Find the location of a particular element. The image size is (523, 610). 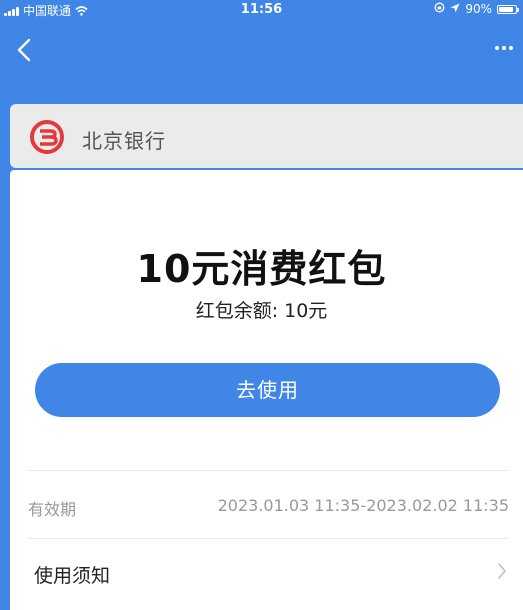

battery-fill is located at coordinates (506, 9).